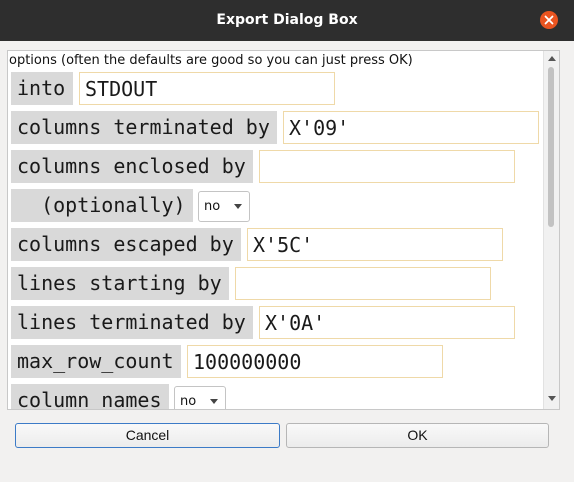  I want to click on close-button, so click(549, 20).